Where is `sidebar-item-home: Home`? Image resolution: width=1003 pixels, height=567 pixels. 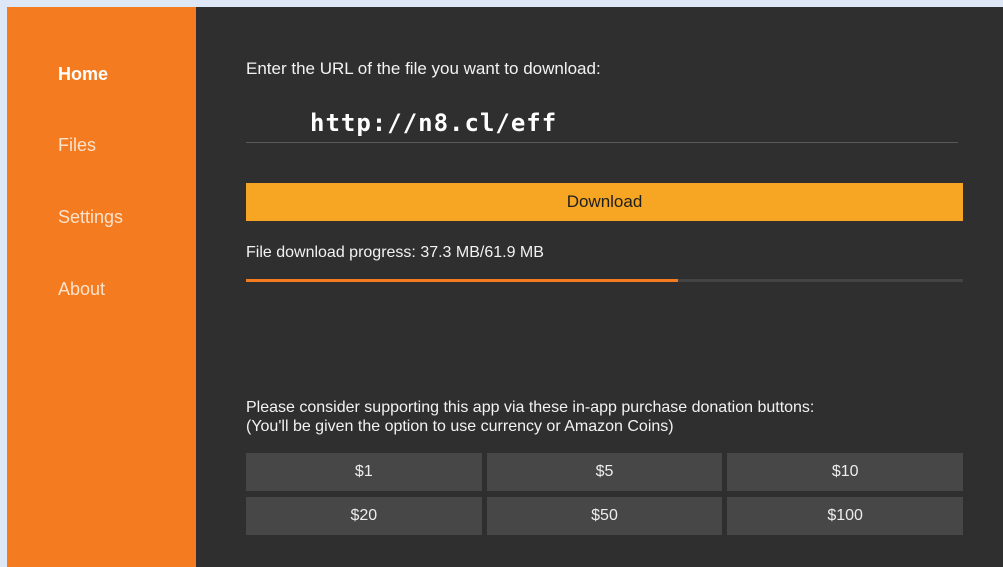
sidebar-item-home: Home is located at coordinates (83, 74).